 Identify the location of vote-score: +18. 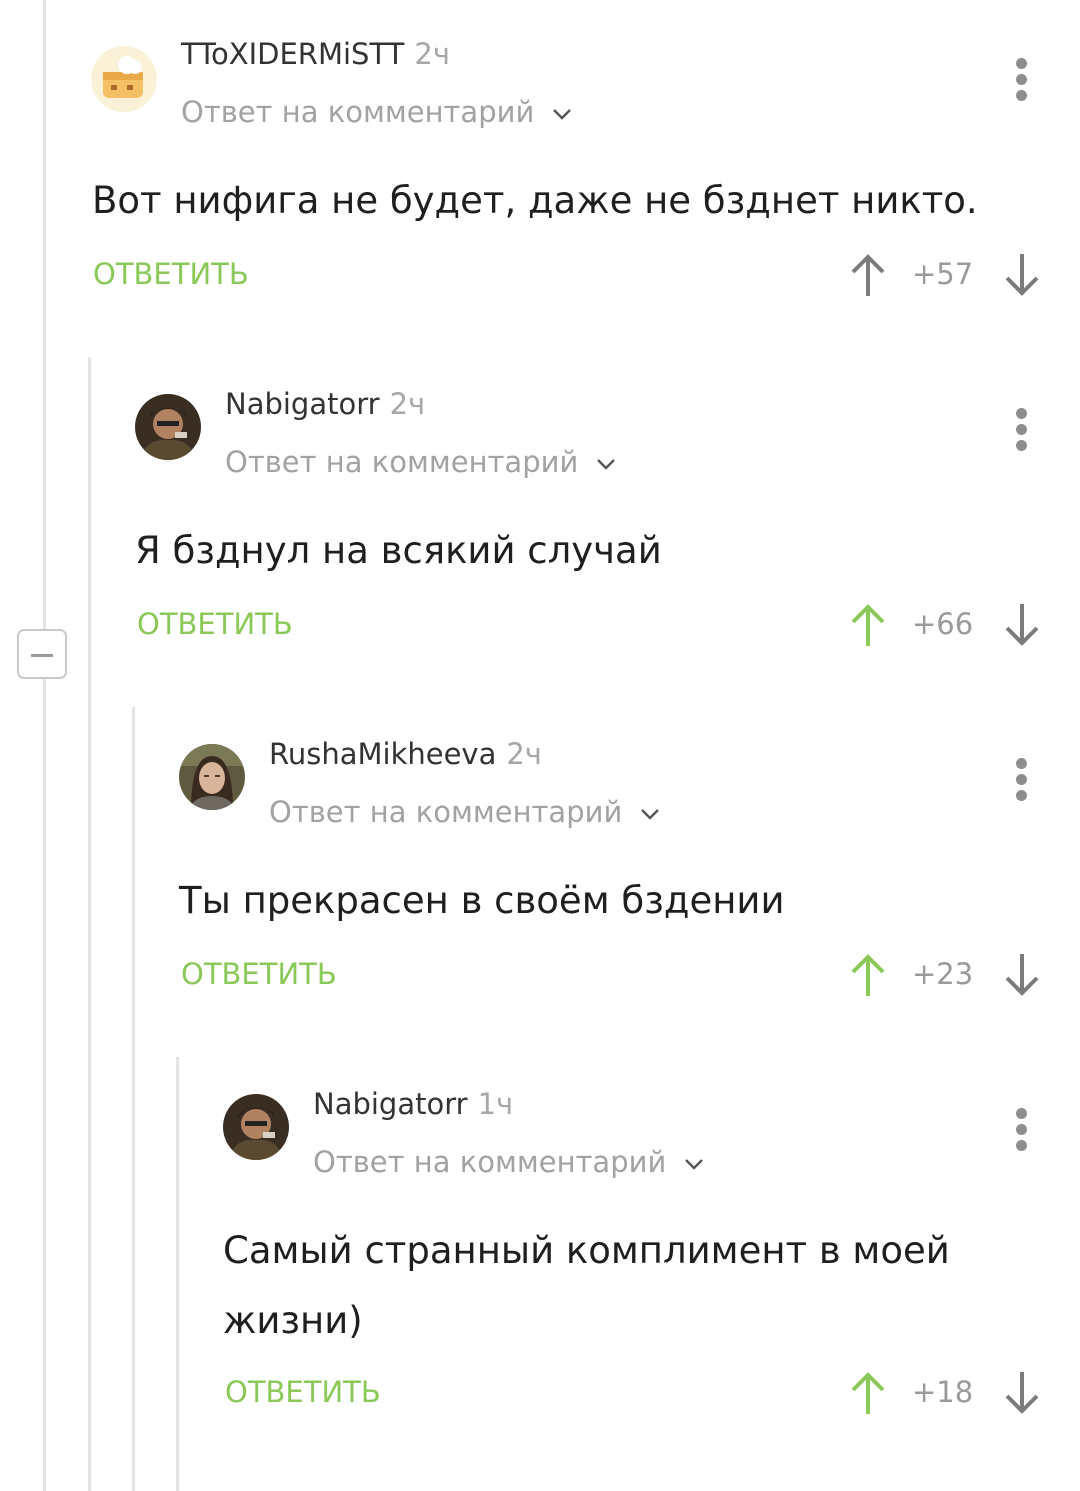
(943, 1392).